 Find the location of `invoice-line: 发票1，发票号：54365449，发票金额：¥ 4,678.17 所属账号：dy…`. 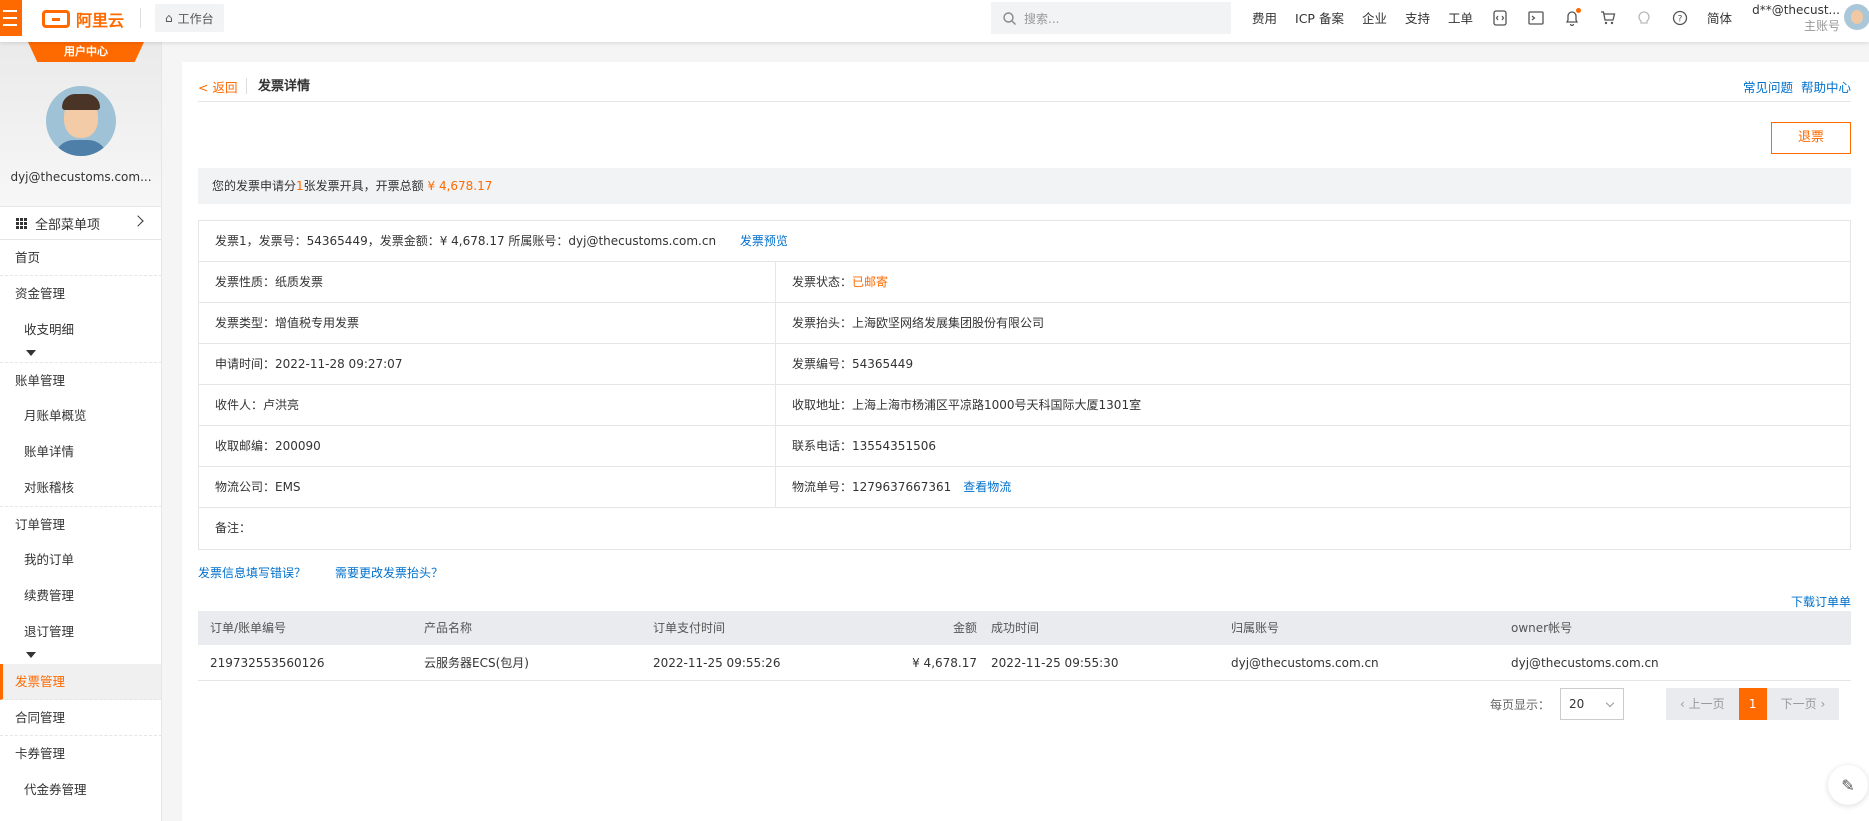

invoice-line: 发票1，发票号：54365449，发票金额：¥ 4,678.17 所属账号：dy… is located at coordinates (1024, 241).